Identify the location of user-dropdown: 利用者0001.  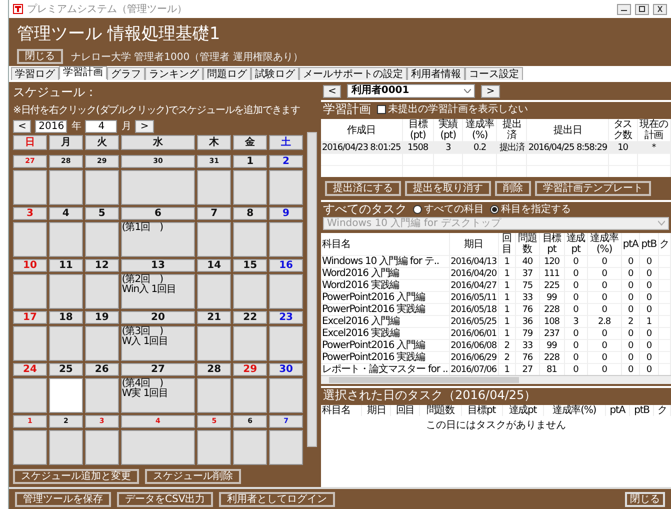
(411, 91).